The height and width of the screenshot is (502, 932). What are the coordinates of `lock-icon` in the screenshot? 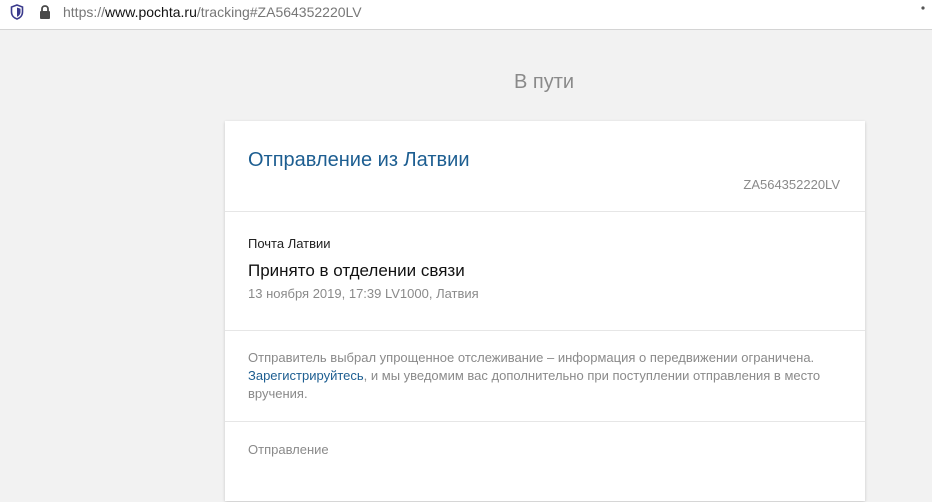 It's located at (45, 12).